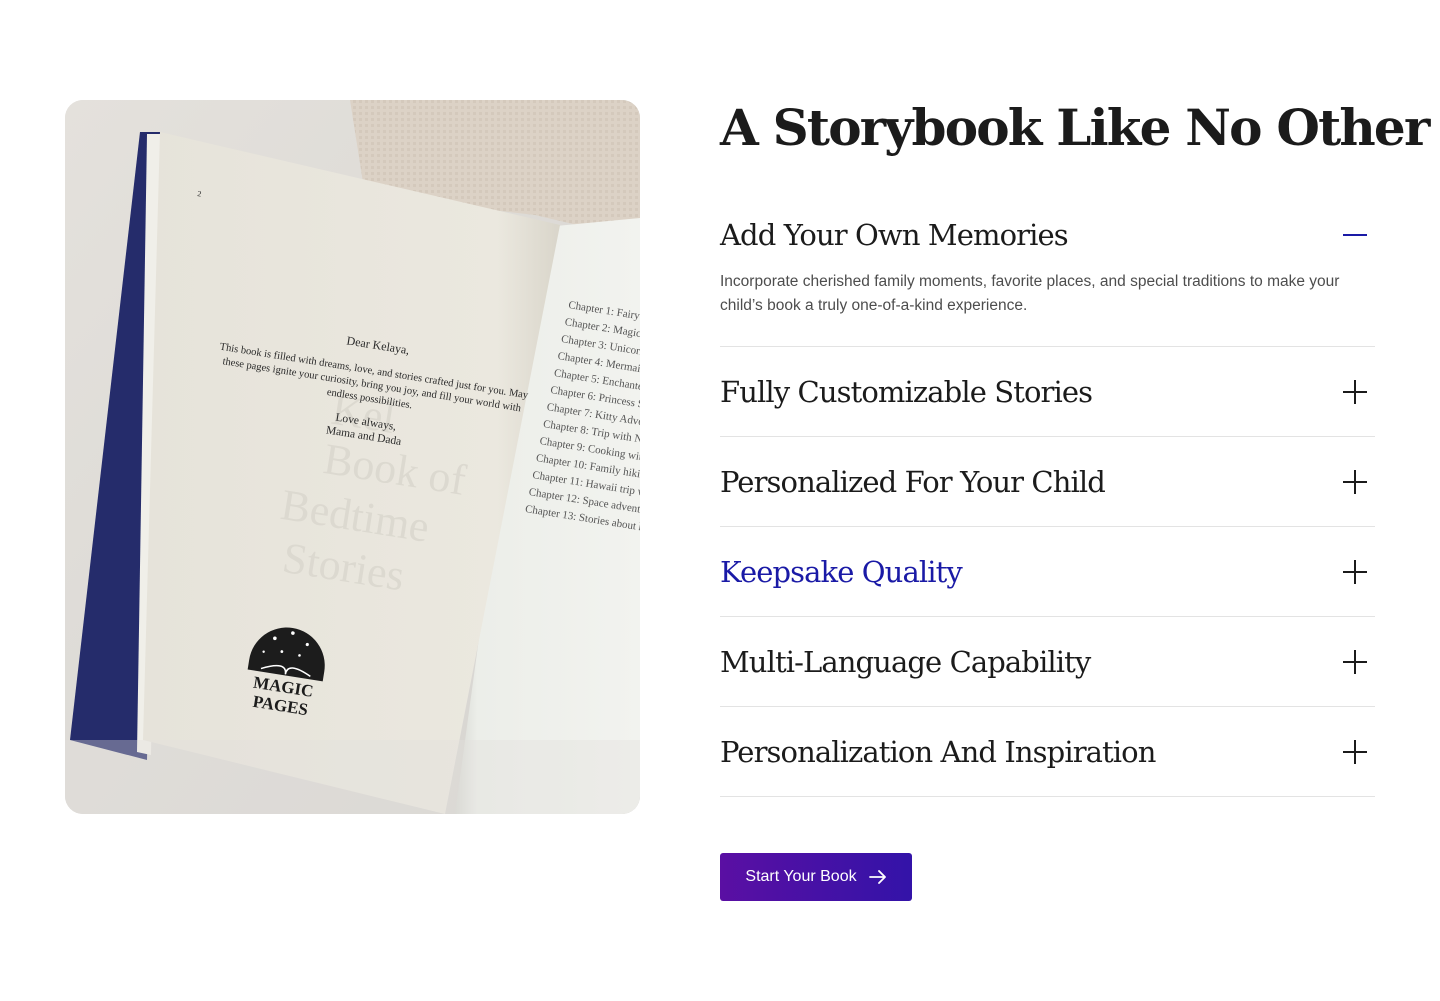 This screenshot has height=1001, width=1440. What do you see at coordinates (938, 751) in the screenshot?
I see `accordion-title: Personalization And Inspiration` at bounding box center [938, 751].